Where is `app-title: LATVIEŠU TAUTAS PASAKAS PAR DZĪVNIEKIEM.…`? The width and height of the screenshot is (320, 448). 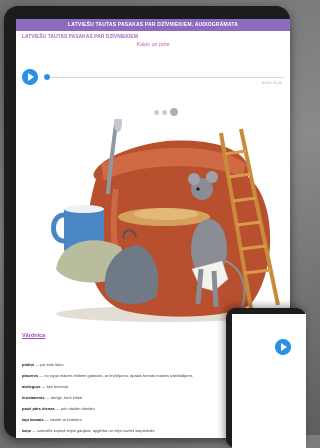
app-title: LATVIEŠU TAUTAS PASAKAS PAR DZĪVNIEKIEM.… is located at coordinates (153, 25).